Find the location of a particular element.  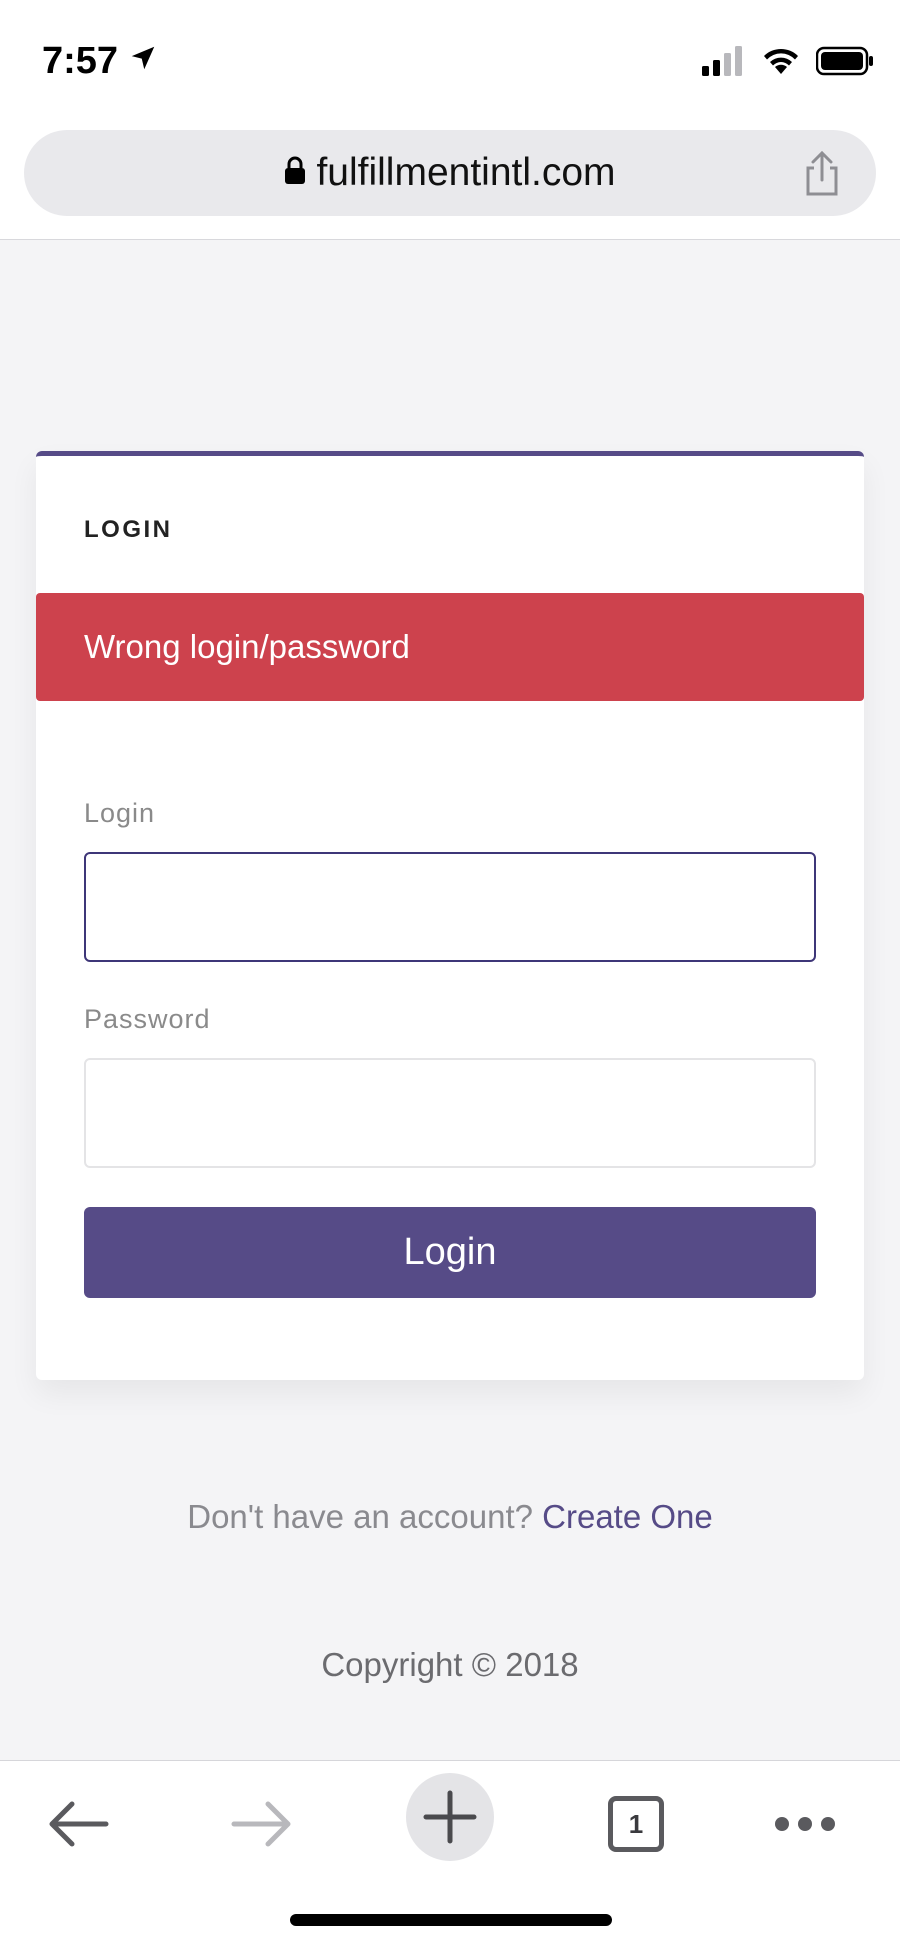

card-title: LOGIN is located at coordinates (128, 529).